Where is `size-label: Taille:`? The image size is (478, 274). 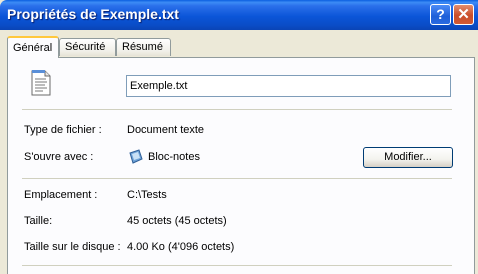 size-label: Taille: is located at coordinates (38, 221).